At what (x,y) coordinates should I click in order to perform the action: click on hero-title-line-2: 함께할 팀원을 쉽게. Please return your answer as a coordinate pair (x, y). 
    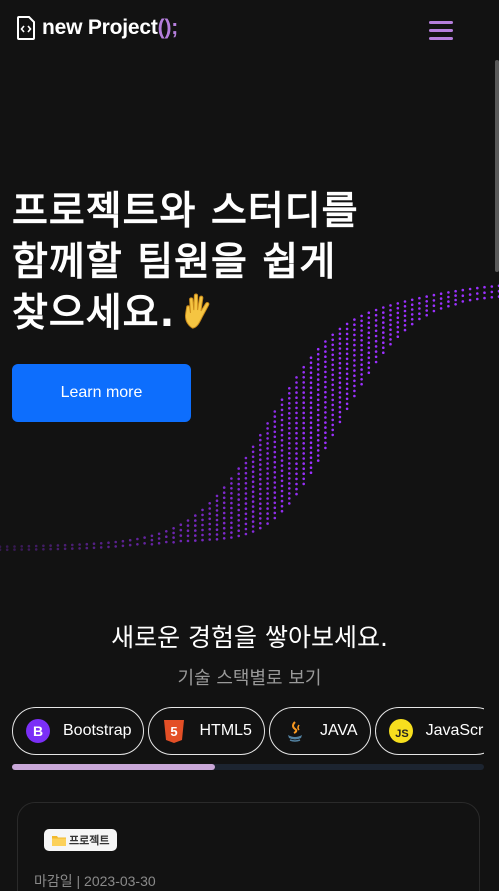
    Looking at the image, I should click on (174, 262).